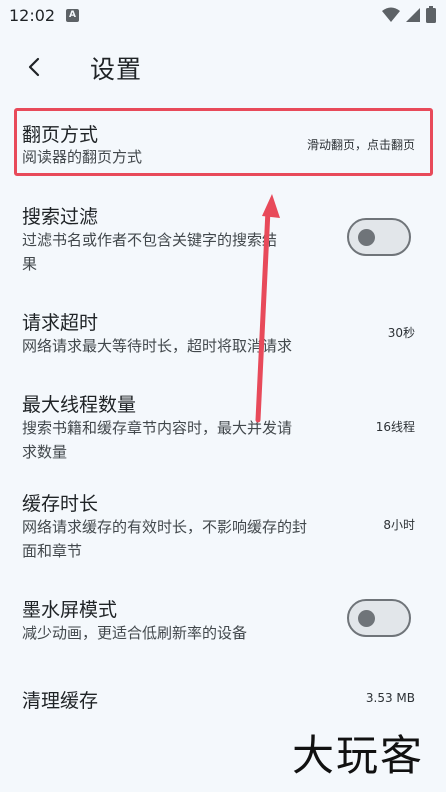 The image size is (446, 792). I want to click on setting-subtitle: 减少动画，更适合低刷新率的设备, so click(135, 633).